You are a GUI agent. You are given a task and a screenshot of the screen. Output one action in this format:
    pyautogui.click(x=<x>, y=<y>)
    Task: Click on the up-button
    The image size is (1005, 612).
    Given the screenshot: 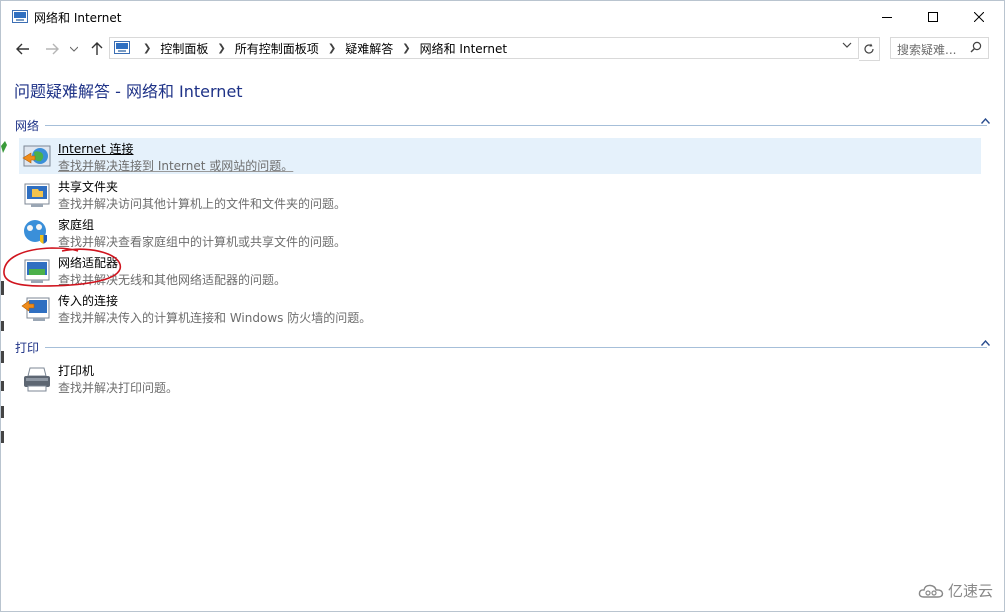 What is the action you would take?
    pyautogui.click(x=97, y=49)
    